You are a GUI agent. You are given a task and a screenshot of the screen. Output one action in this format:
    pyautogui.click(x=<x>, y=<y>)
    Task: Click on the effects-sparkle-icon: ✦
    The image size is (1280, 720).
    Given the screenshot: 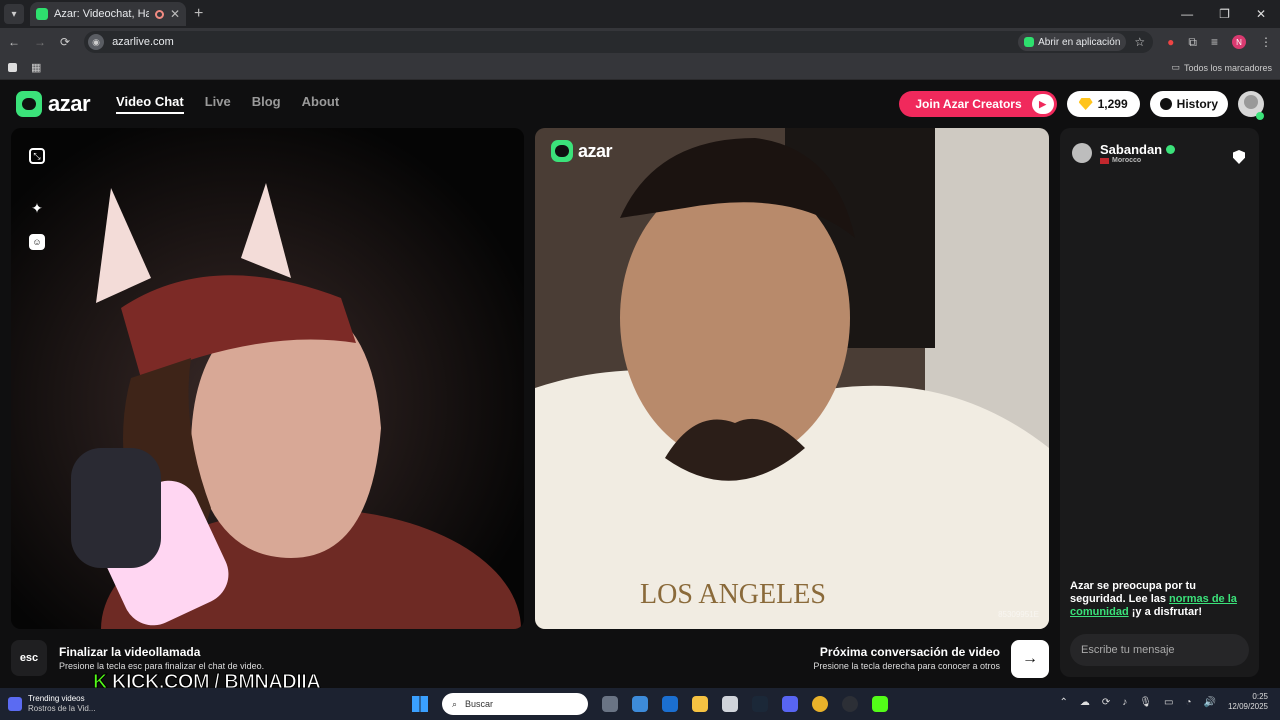 What is the action you would take?
    pyautogui.click(x=37, y=208)
    